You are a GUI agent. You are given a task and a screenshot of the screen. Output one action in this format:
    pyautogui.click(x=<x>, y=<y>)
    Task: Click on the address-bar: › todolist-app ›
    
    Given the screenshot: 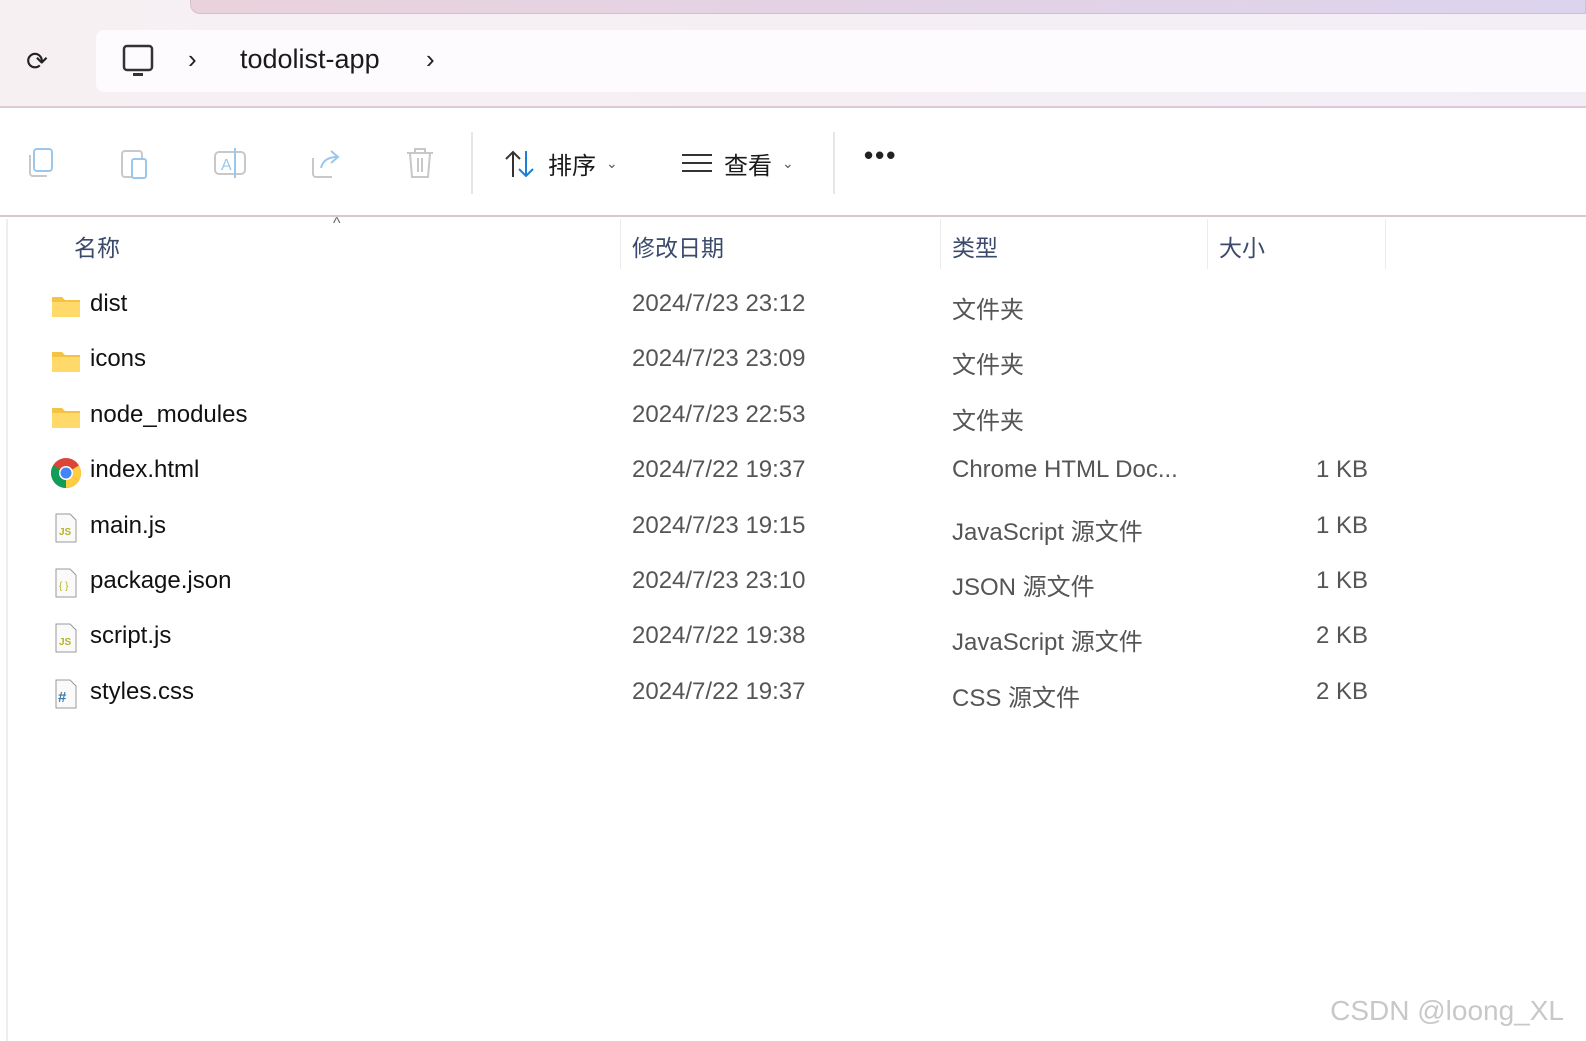 What is the action you would take?
    pyautogui.click(x=841, y=61)
    